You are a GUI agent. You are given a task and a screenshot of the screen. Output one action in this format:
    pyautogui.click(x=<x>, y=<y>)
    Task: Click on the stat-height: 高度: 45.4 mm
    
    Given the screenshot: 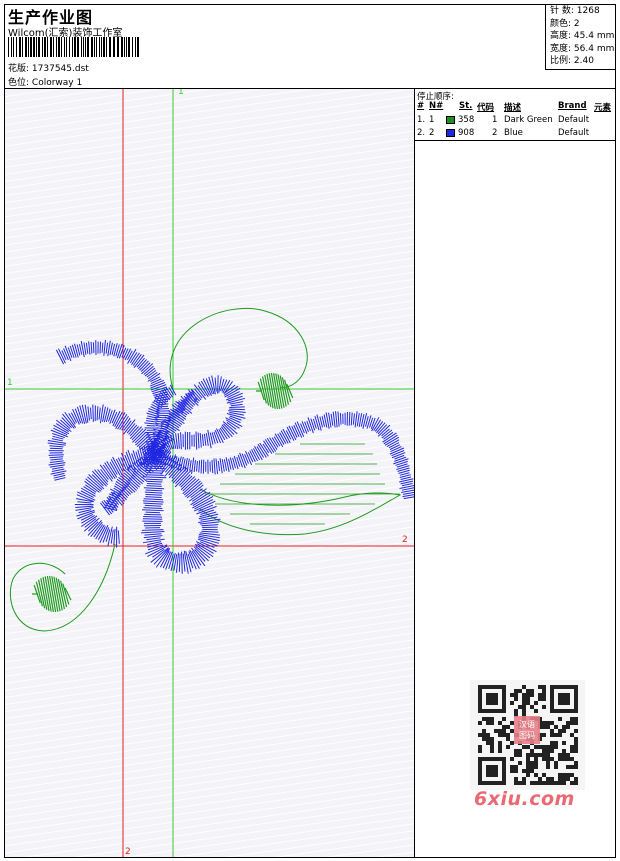 What is the action you would take?
    pyautogui.click(x=582, y=36)
    